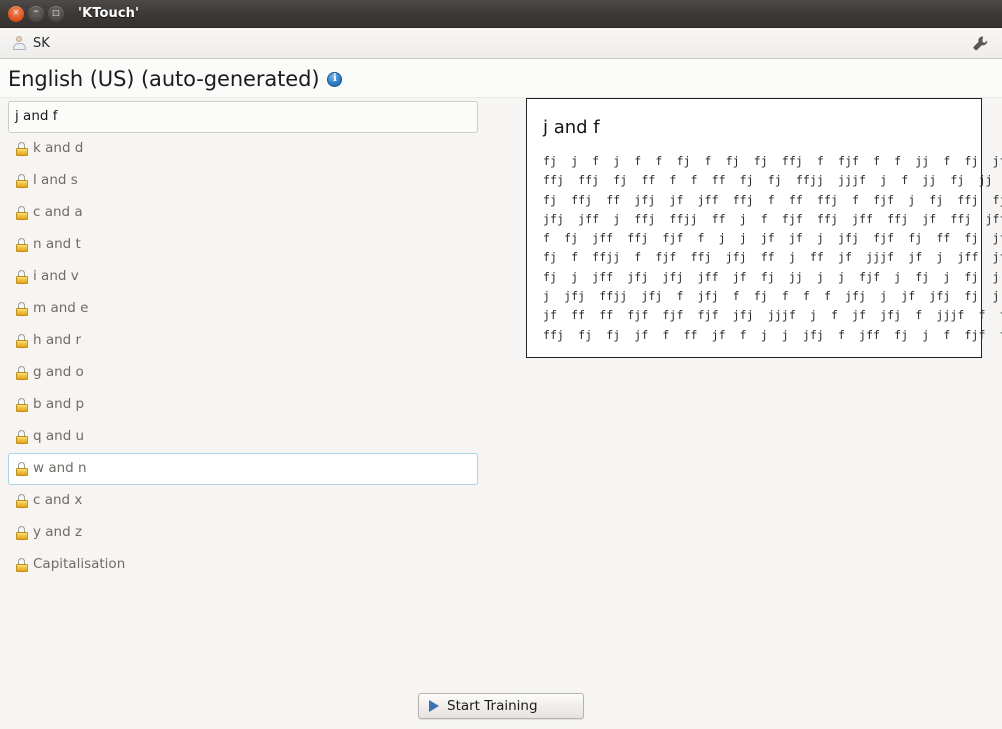 The width and height of the screenshot is (1002, 729). Describe the element at coordinates (56, 276) in the screenshot. I see `lesson-item-label: i and v` at that location.